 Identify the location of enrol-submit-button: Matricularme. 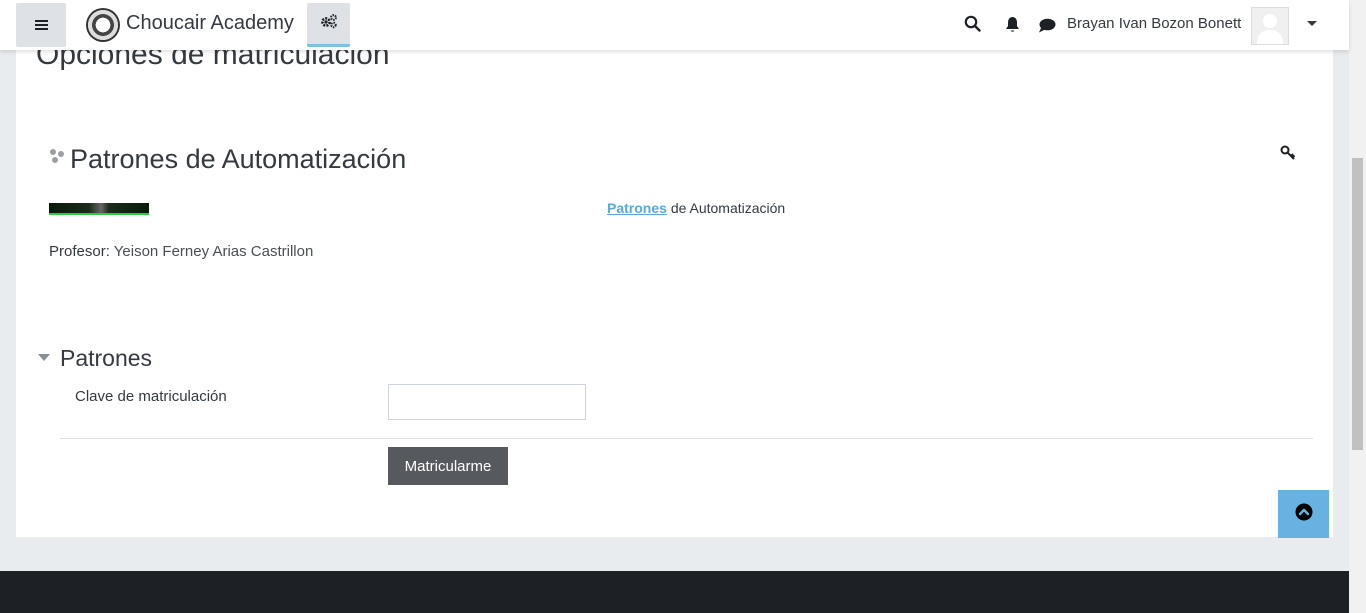
(448, 466).